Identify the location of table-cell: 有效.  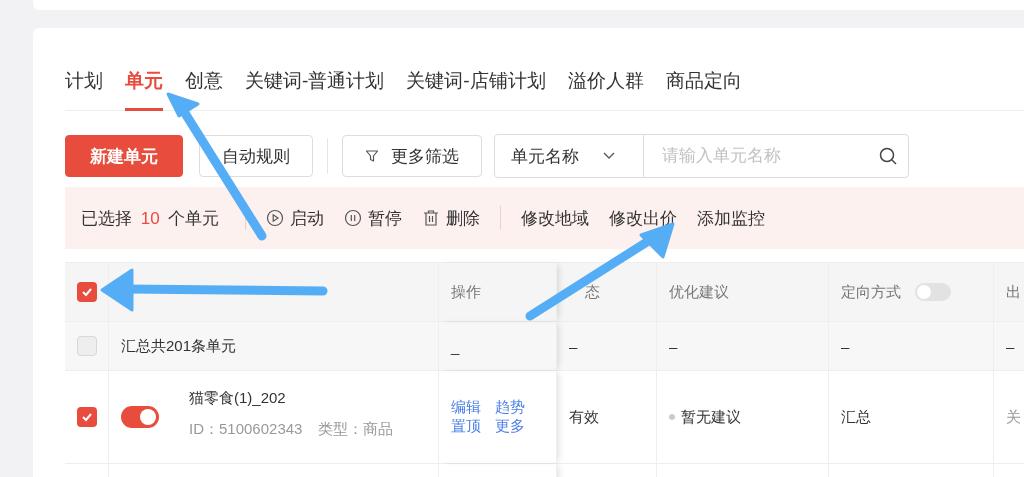
(584, 417).